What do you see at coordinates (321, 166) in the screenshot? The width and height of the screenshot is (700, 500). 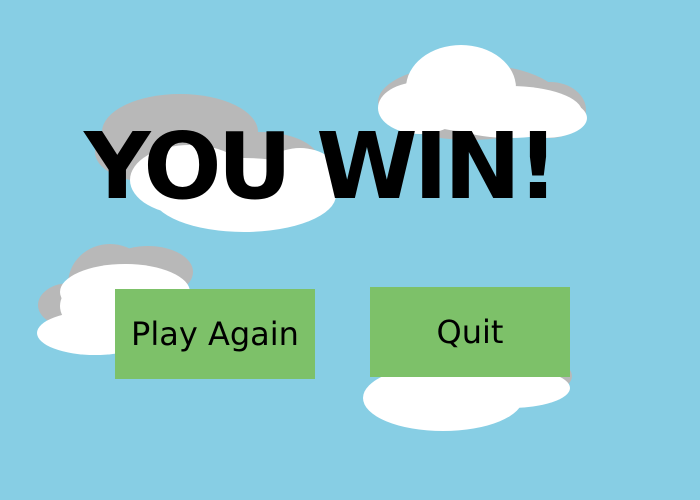 I see `win-title: YOU WIN!` at bounding box center [321, 166].